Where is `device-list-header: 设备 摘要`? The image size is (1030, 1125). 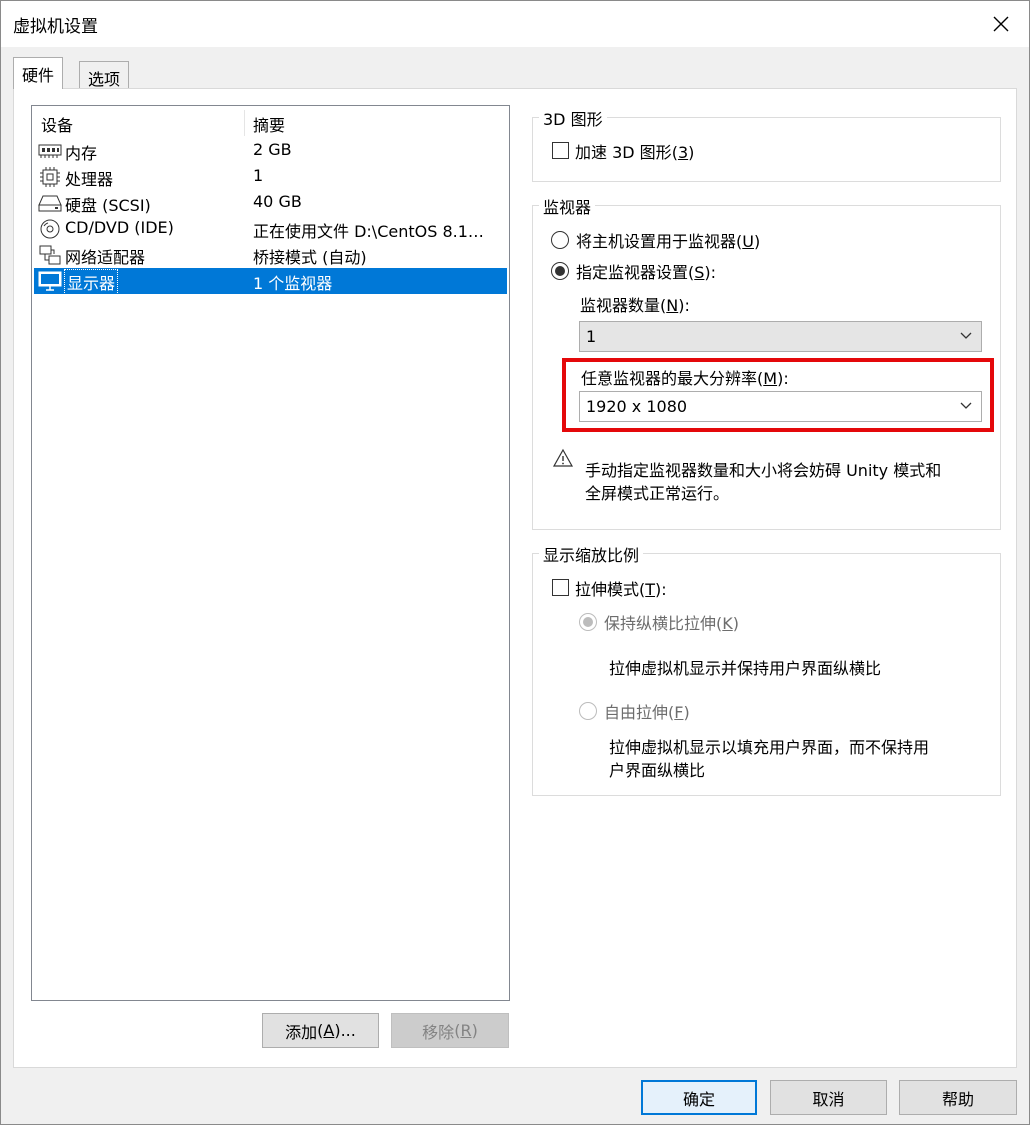 device-list-header: 设备 摘要 is located at coordinates (270, 122).